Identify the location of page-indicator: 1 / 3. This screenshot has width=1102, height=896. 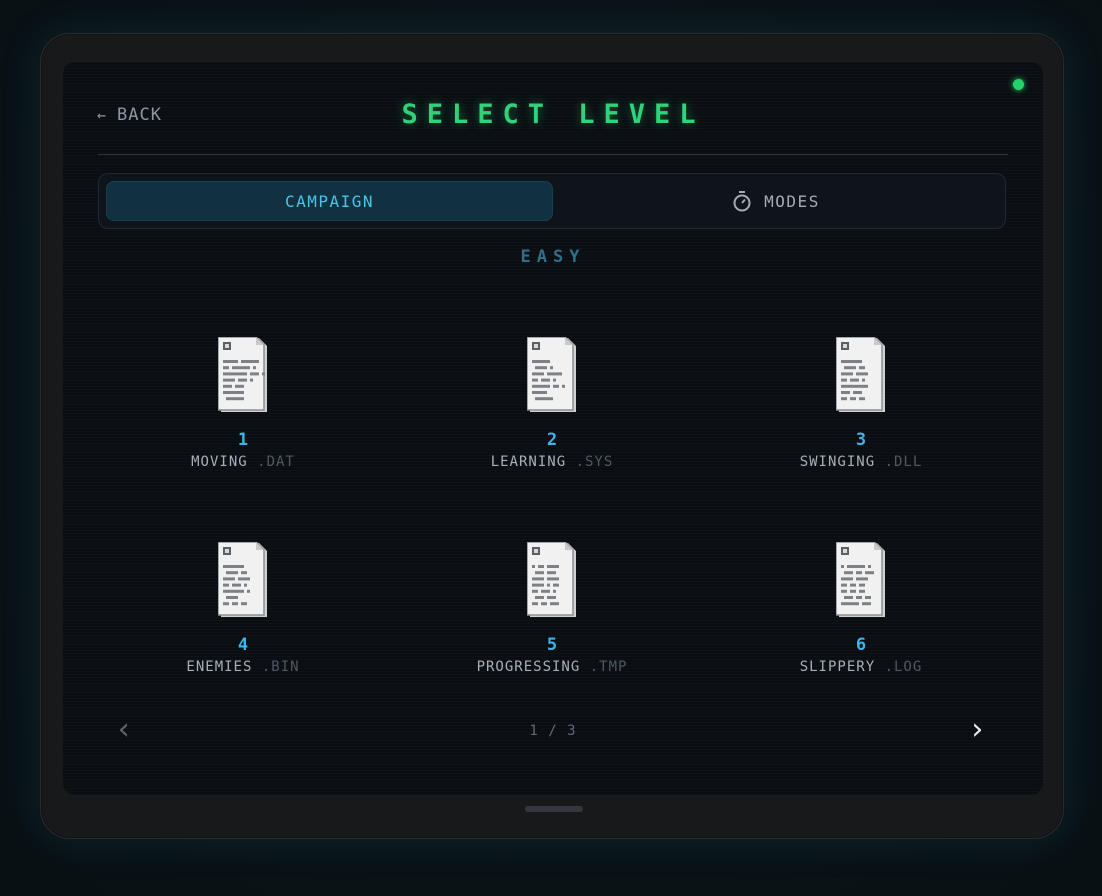
(553, 731).